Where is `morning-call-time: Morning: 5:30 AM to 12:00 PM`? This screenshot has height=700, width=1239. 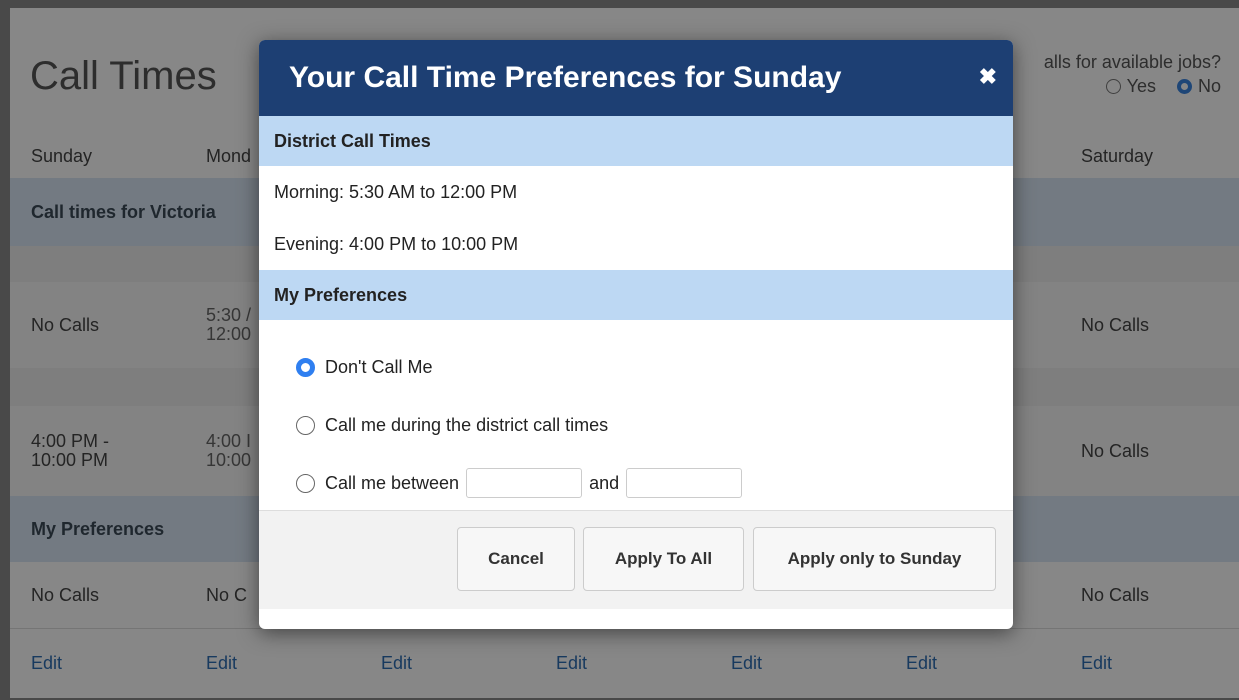
morning-call-time: Morning: 5:30 AM to 12:00 PM is located at coordinates (396, 191).